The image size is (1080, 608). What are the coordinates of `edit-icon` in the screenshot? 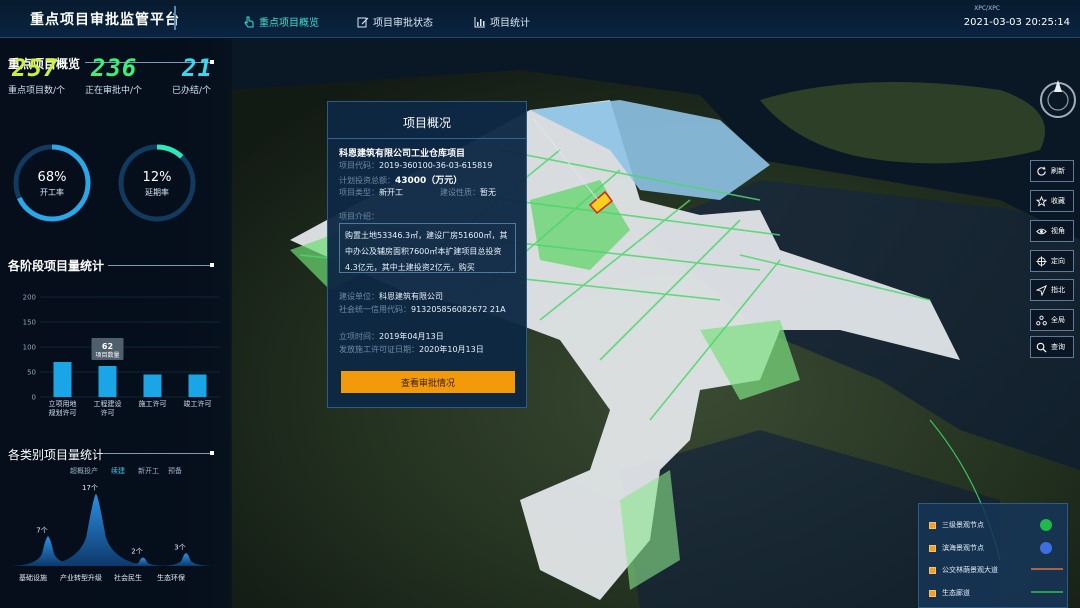 It's located at (363, 22).